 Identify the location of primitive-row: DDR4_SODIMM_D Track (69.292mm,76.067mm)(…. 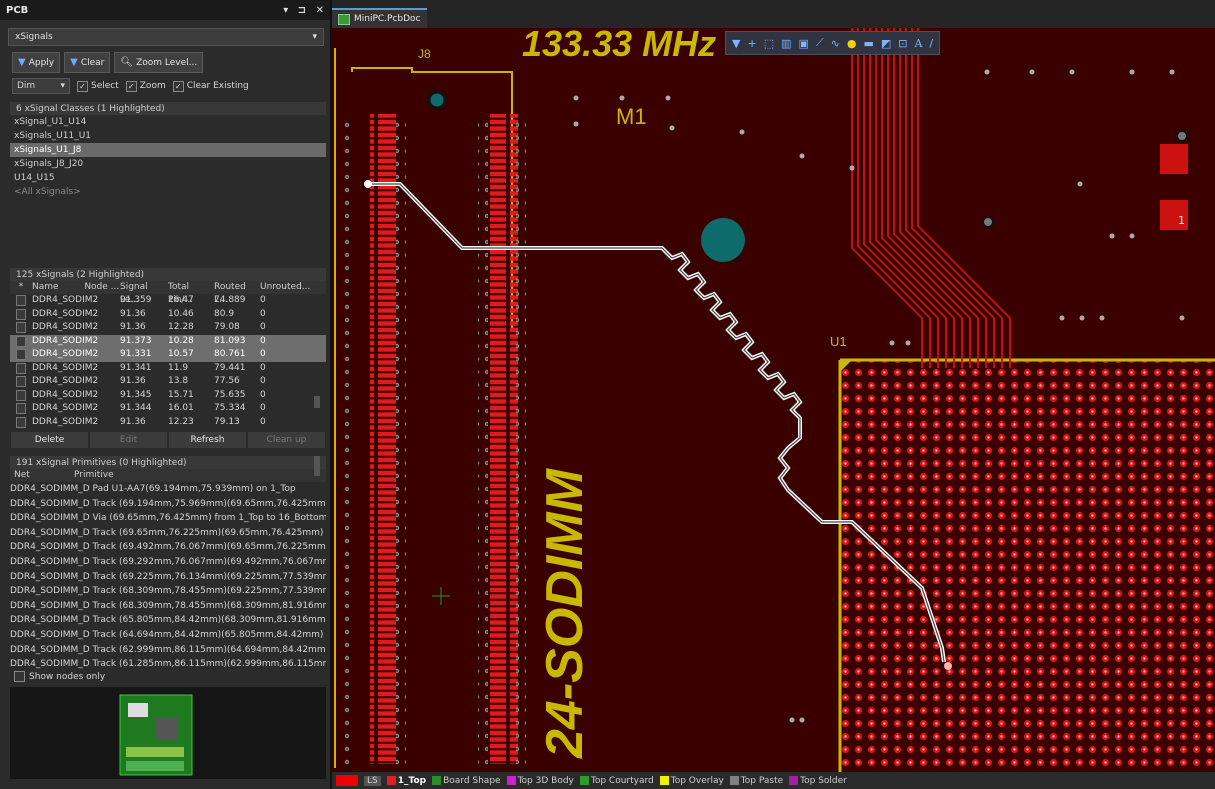
(168, 562).